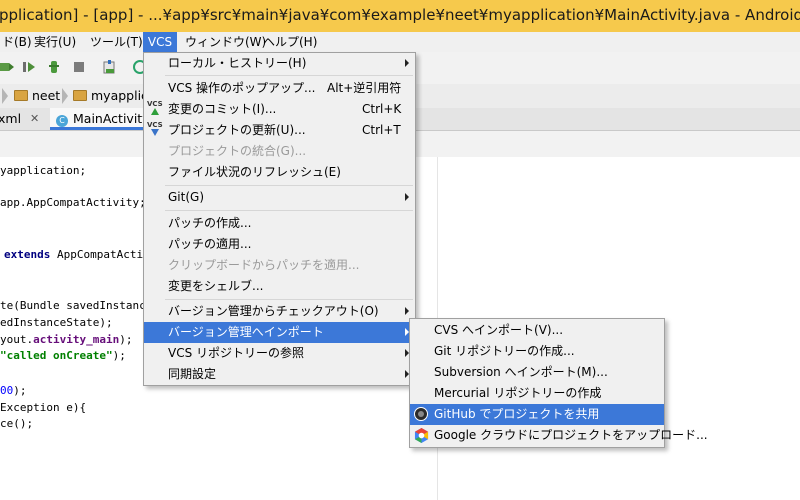 The image size is (800, 500). I want to click on code-line: ce();, so click(17, 423).